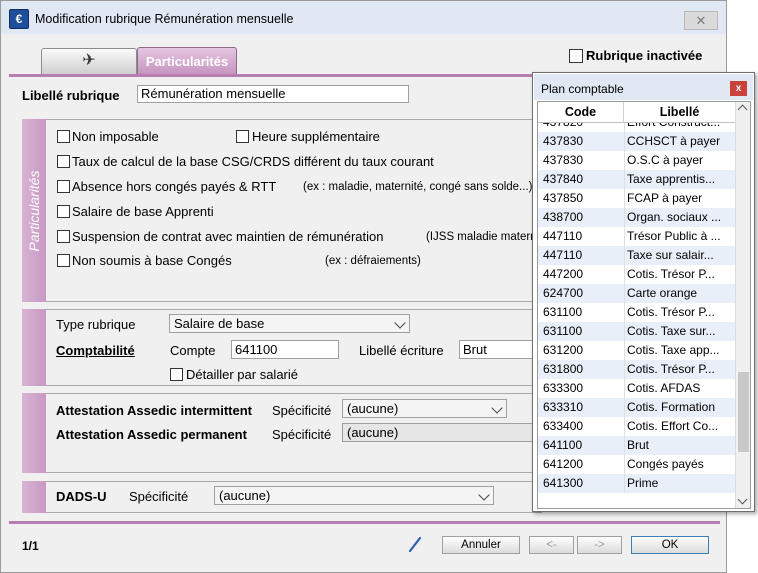 The image size is (758, 573). What do you see at coordinates (187, 61) in the screenshot?
I see `tab-particularites: Particularités` at bounding box center [187, 61].